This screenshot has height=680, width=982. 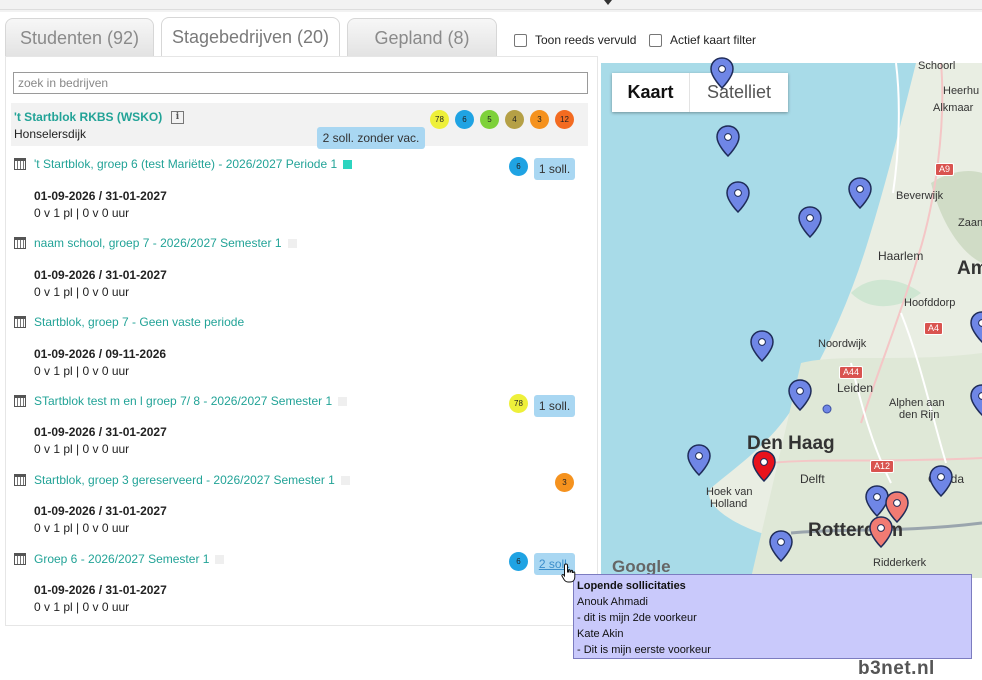 What do you see at coordinates (631, 586) in the screenshot?
I see `popup-title: Lopende sollicitaties` at bounding box center [631, 586].